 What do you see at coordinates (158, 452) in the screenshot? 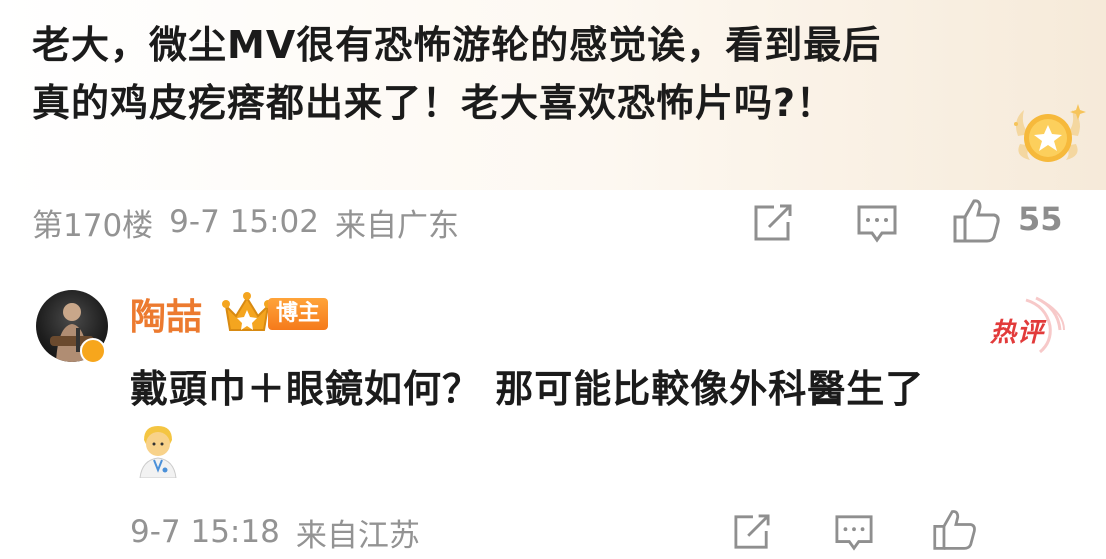
I see `doctor-emoji-icon` at bounding box center [158, 452].